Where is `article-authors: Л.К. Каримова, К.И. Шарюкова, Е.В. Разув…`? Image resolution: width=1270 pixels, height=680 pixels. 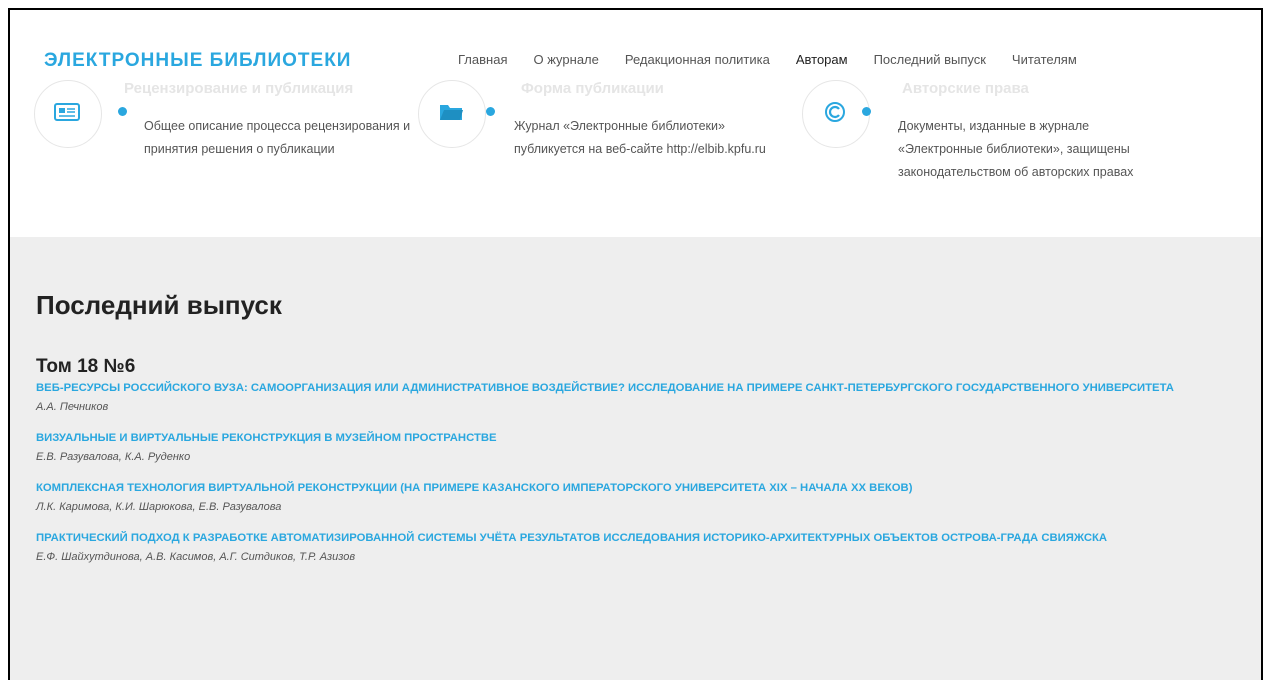
article-authors: Л.К. Каримова, К.И. Шарюкова, Е.В. Разув… is located at coordinates (159, 507).